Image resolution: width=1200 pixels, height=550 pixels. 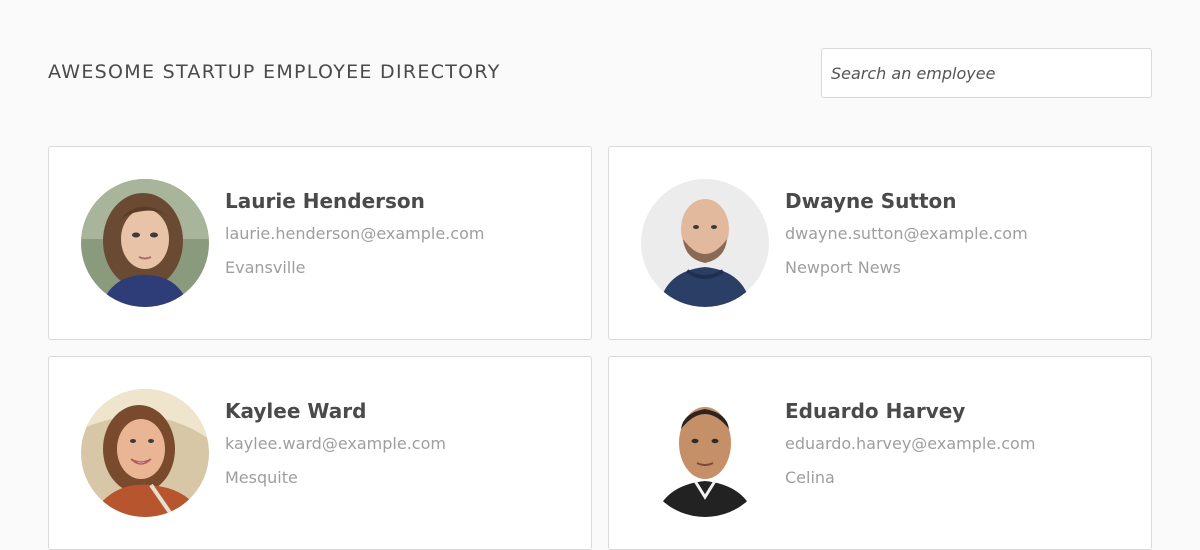 I want to click on employee-city: Newport News, so click(x=843, y=267).